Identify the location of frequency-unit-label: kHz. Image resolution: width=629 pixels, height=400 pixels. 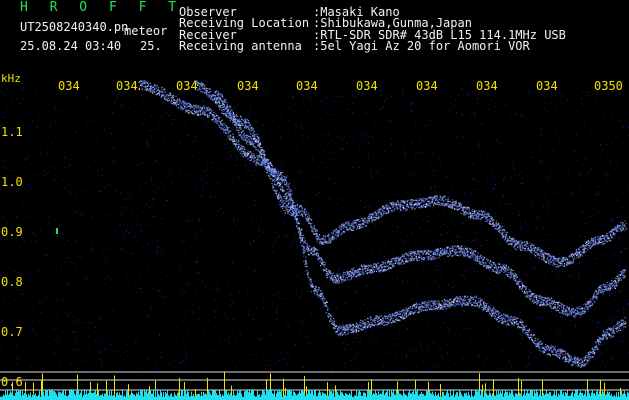
(11, 78).